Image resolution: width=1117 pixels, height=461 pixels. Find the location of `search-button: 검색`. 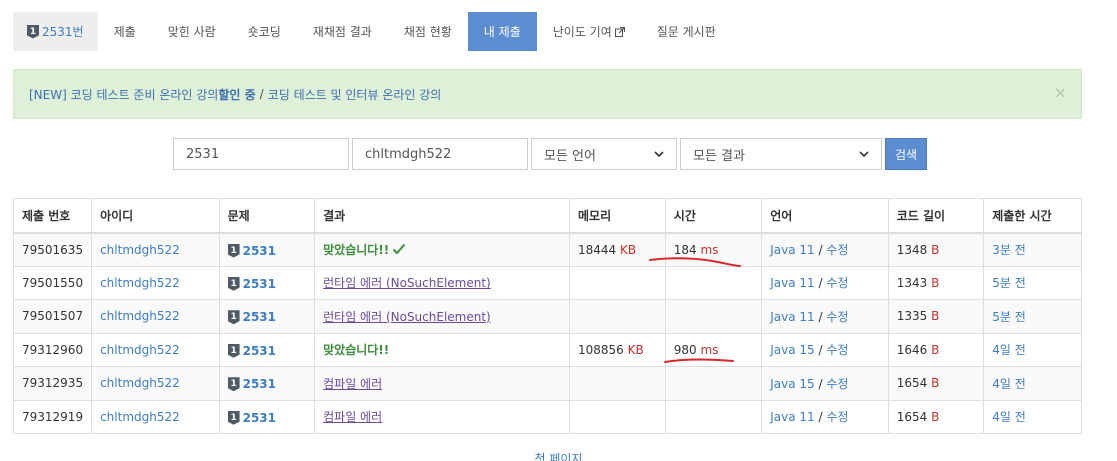

search-button: 검색 is located at coordinates (906, 154).